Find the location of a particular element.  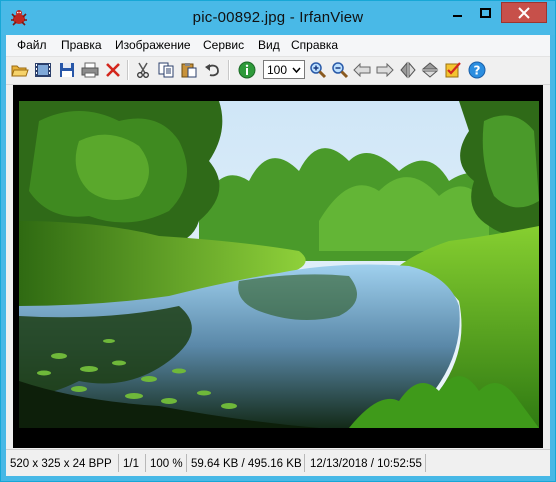

menu-view: Вид is located at coordinates (269, 45).